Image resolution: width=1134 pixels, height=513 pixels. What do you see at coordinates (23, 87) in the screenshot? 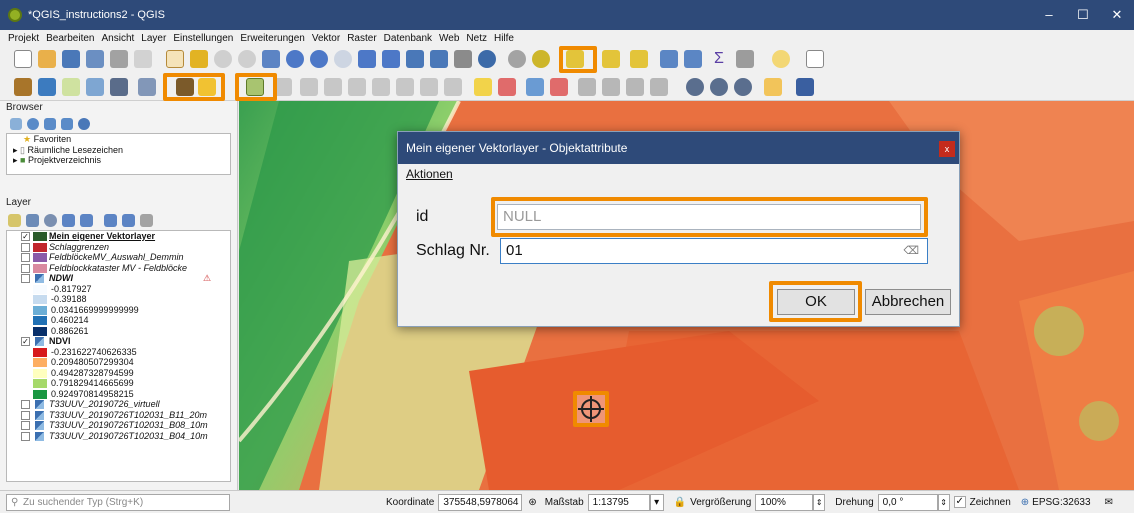
I see `data-source-manager-icon` at bounding box center [23, 87].